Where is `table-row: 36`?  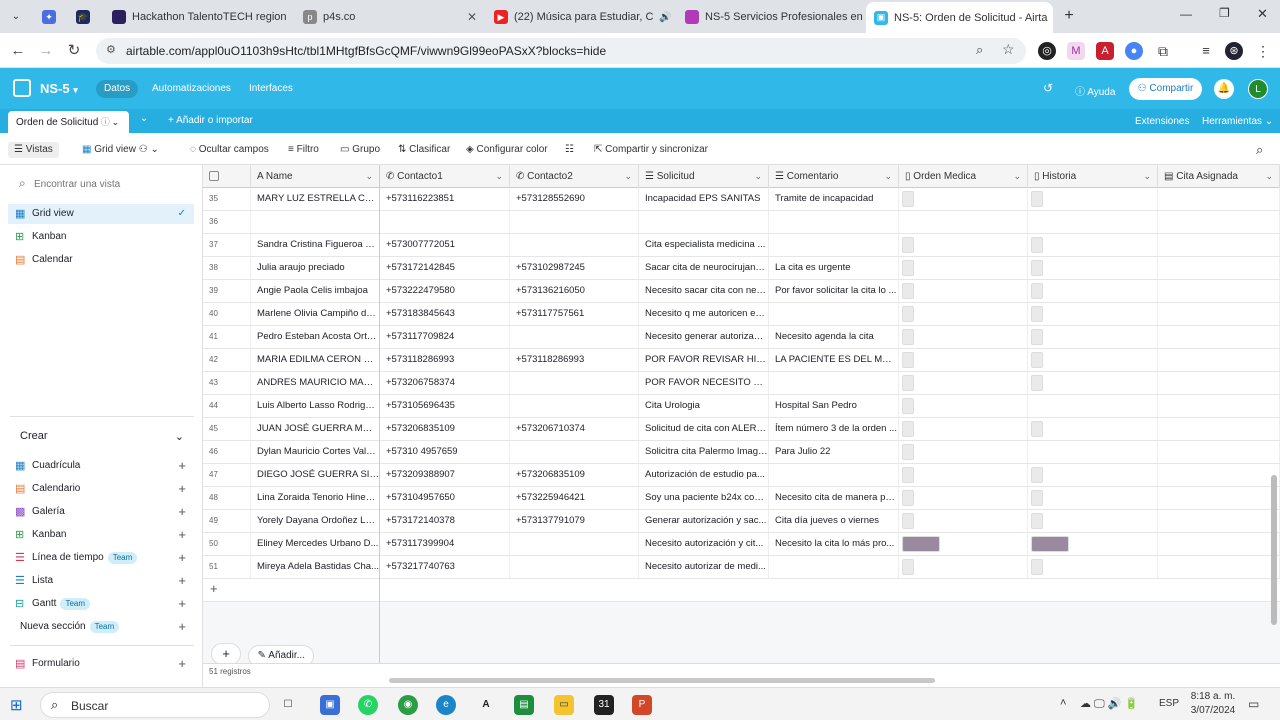 table-row: 36 is located at coordinates (741, 222).